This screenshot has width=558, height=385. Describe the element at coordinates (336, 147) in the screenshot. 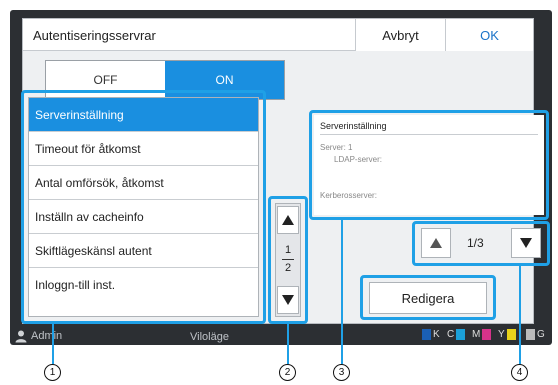

I see `info-server-line: Server: 1` at that location.